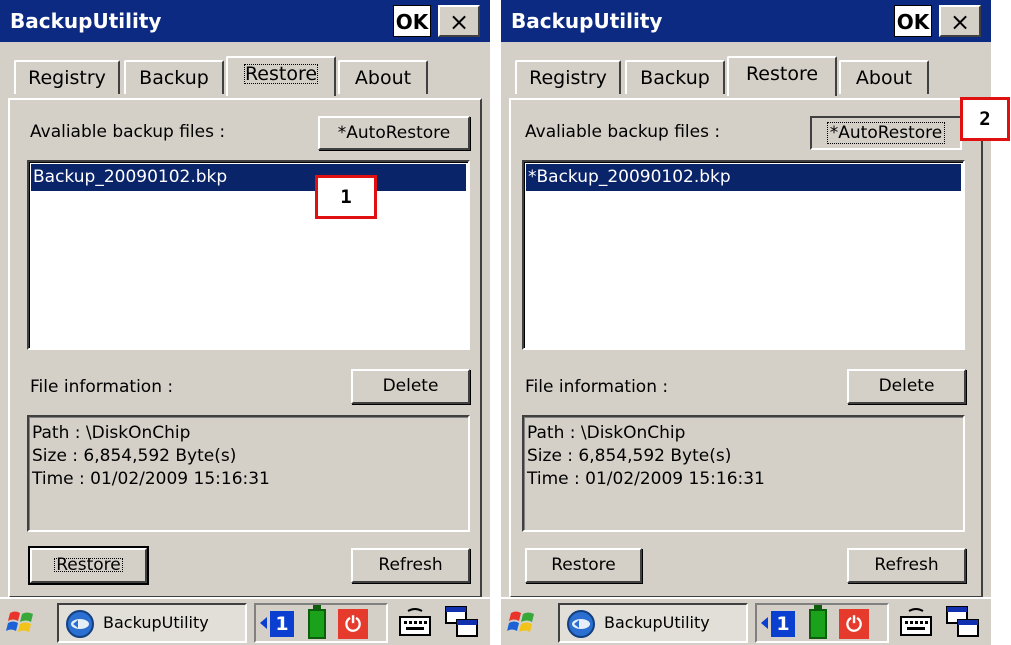 Image resolution: width=1011 pixels, height=645 pixels. Describe the element at coordinates (346, 197) in the screenshot. I see `callout-1: 1` at that location.